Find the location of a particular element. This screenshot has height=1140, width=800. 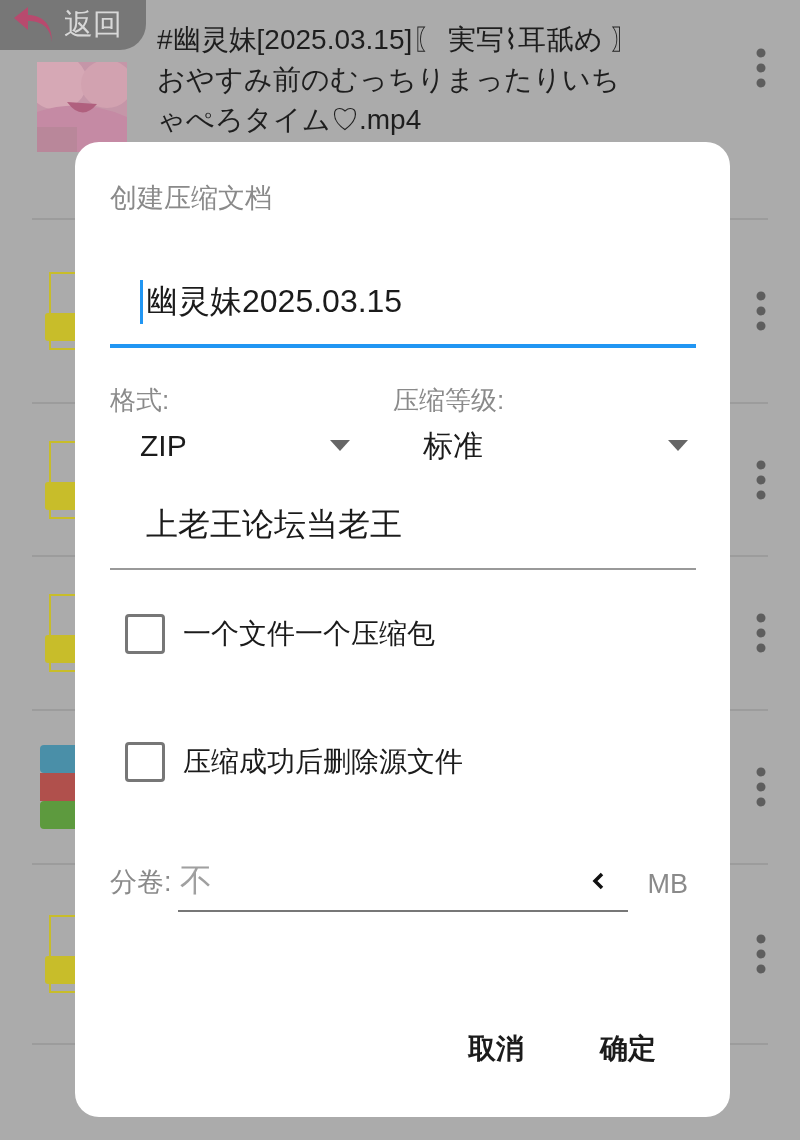

checkbox-label: 一个文件一个压缩包 is located at coordinates (309, 634).